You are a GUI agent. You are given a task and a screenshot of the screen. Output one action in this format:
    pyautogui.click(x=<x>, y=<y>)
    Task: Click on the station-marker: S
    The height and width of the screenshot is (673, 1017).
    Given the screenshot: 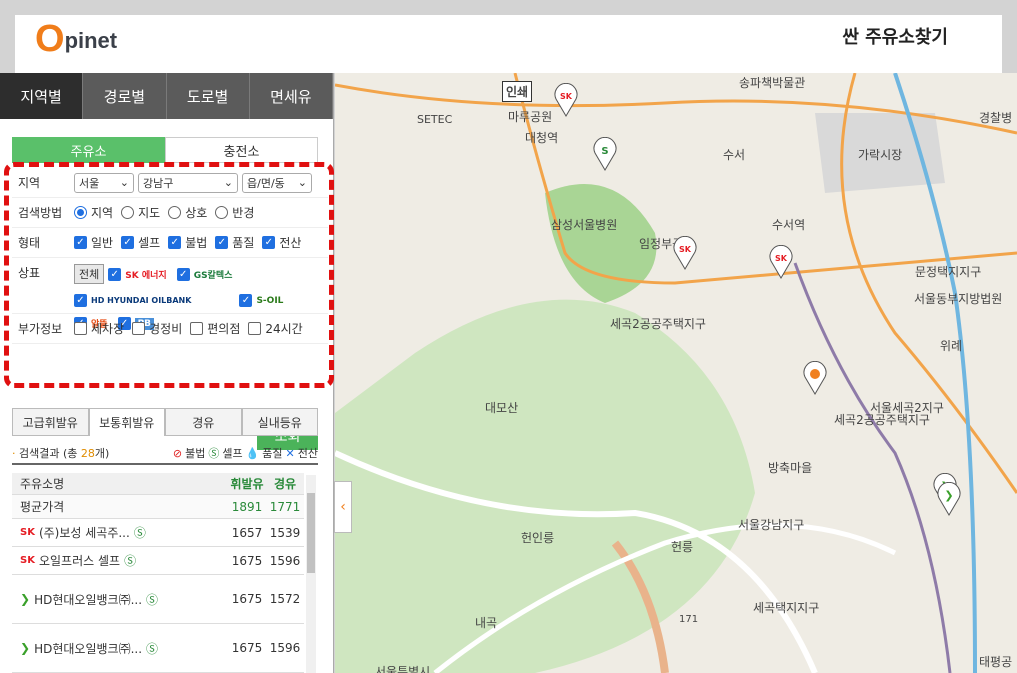 What is the action you would take?
    pyautogui.click(x=605, y=153)
    